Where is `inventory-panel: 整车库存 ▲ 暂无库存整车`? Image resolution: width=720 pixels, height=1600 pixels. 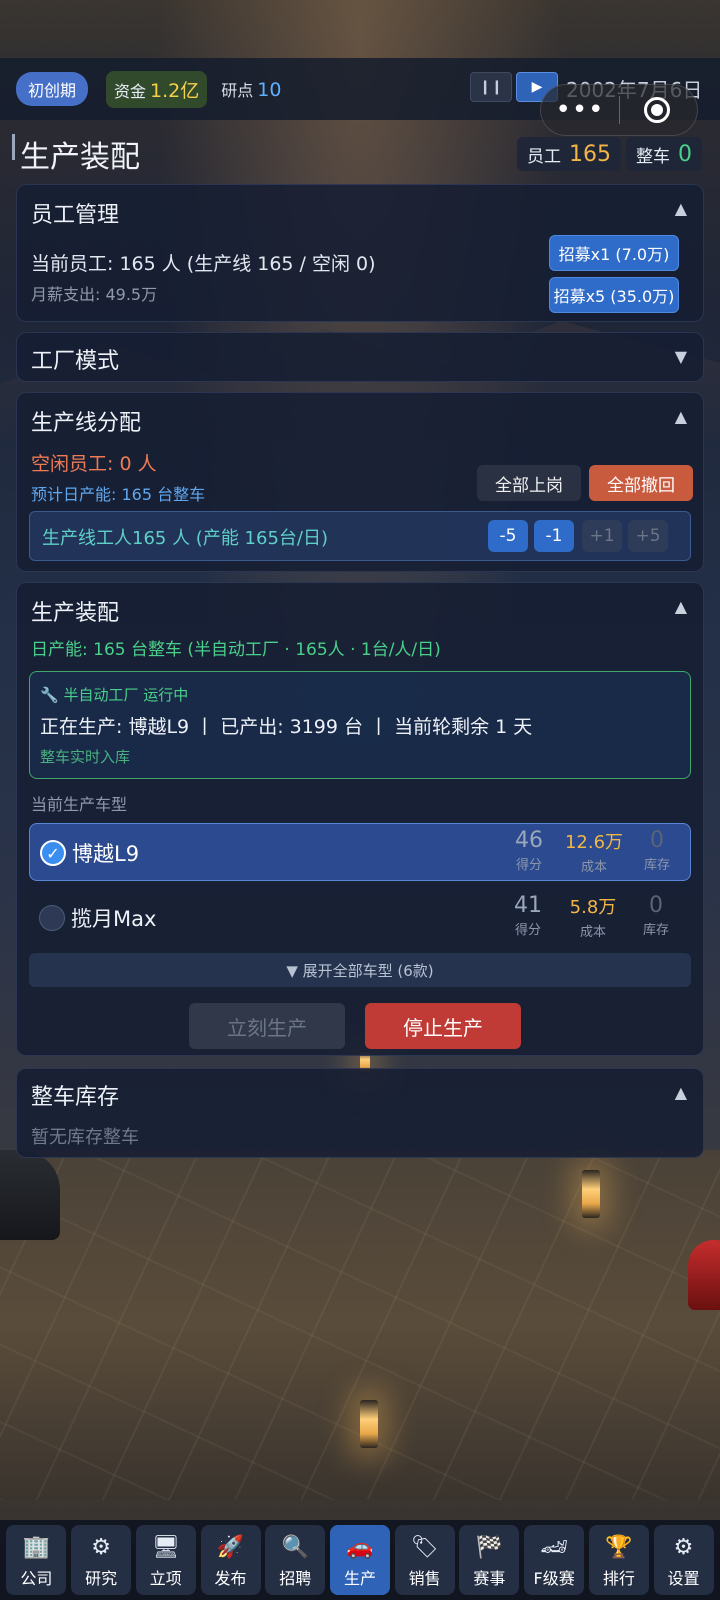
inventory-panel: 整车库存 ▲ 暂无库存整车 is located at coordinates (360, 1113).